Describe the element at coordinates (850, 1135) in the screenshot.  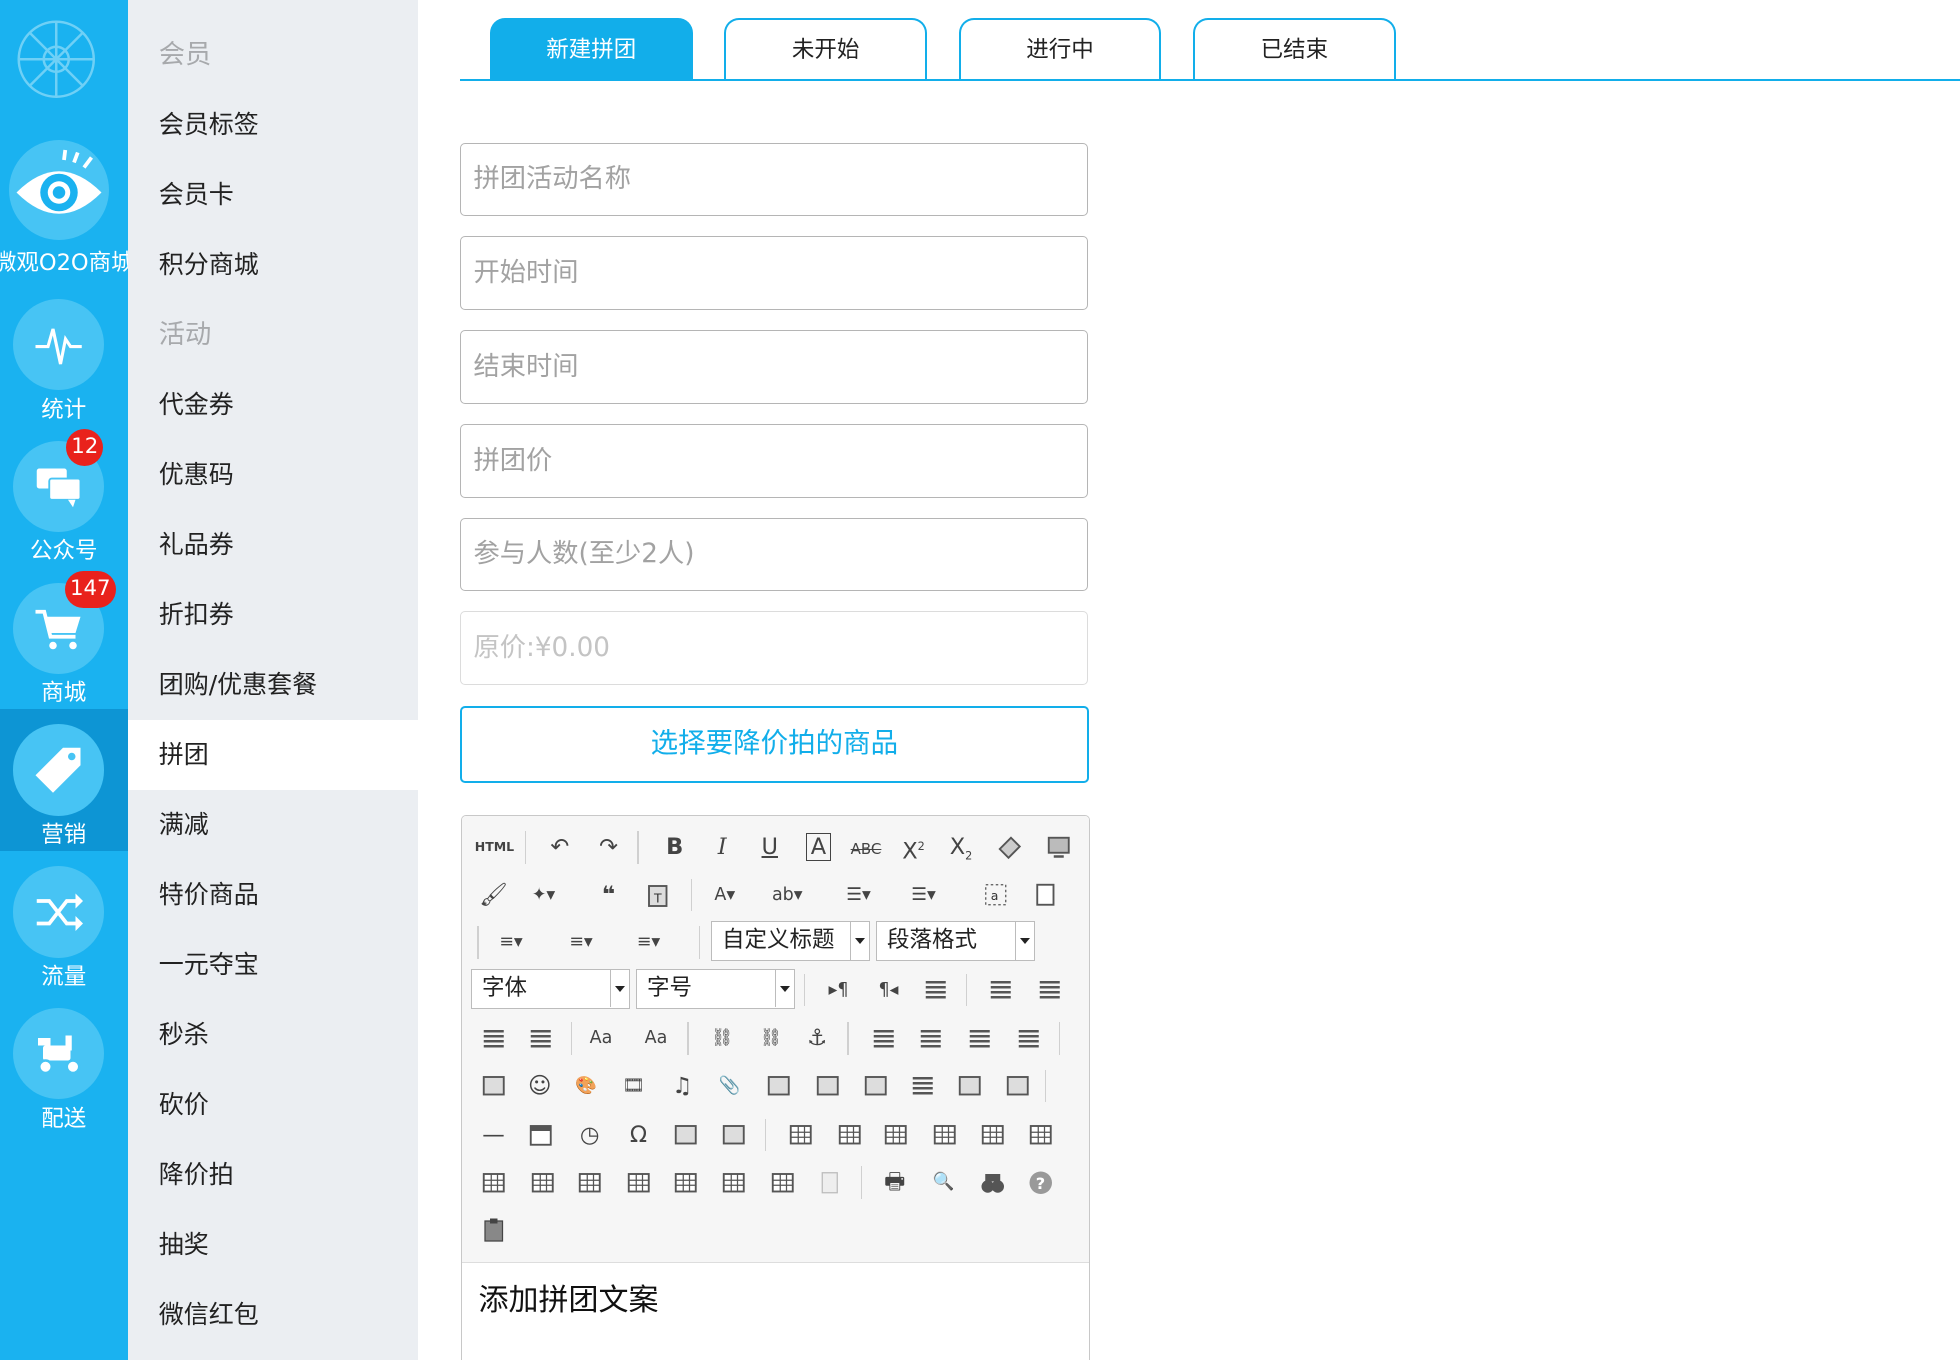
I see `delete-table-icon` at that location.